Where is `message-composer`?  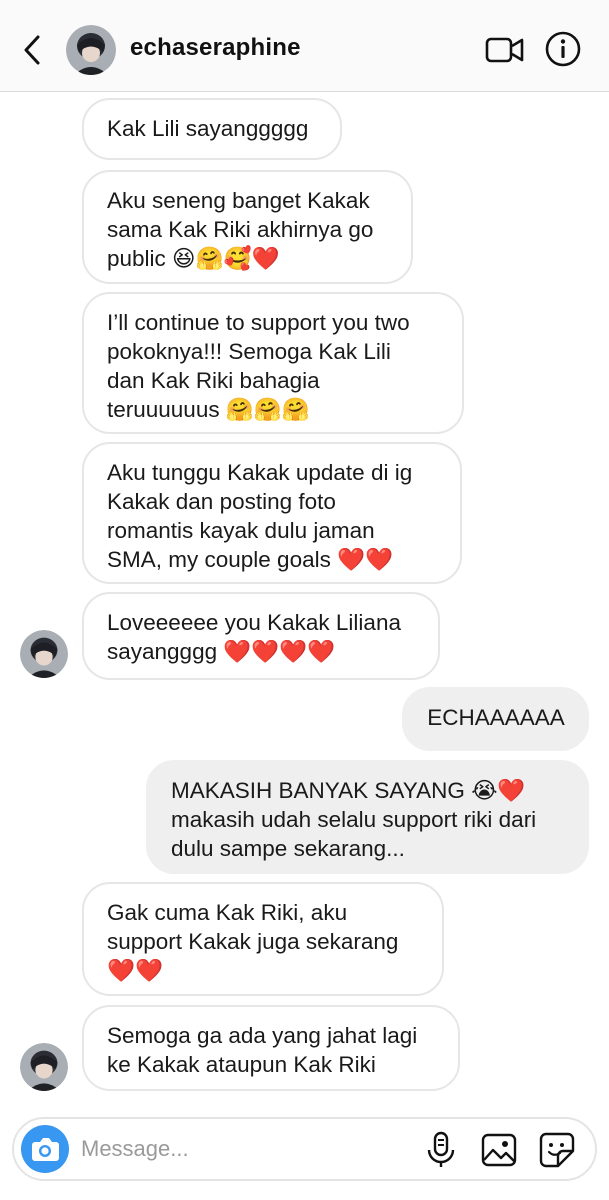
message-composer is located at coordinates (304, 1149).